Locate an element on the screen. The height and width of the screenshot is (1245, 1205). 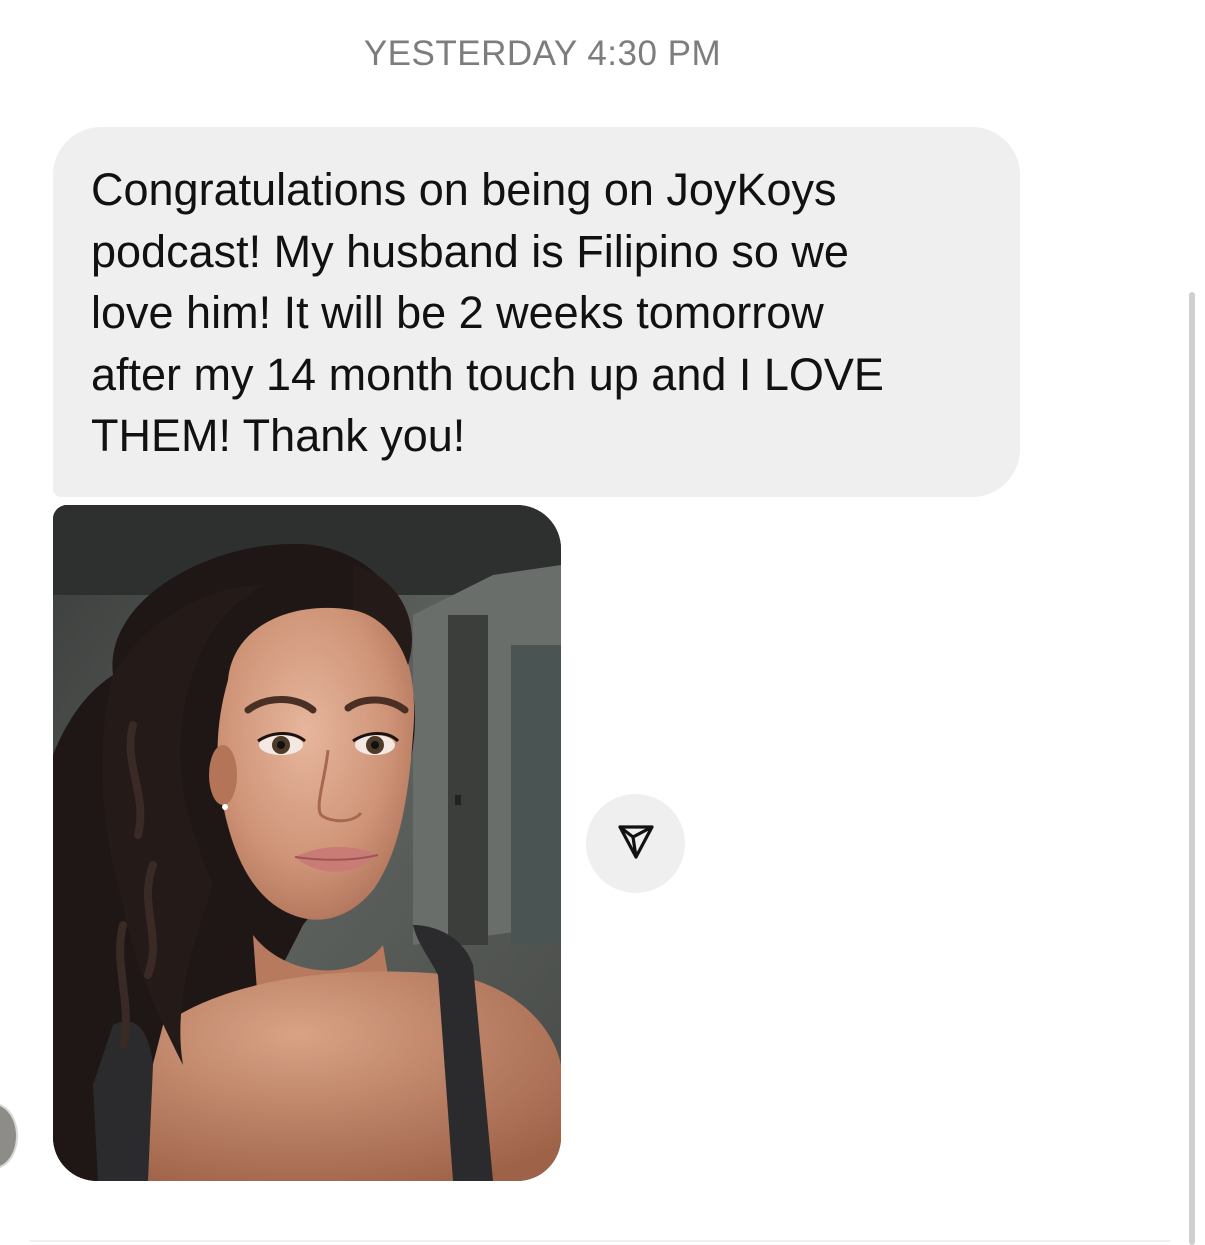
scrollbar is located at coordinates (1192, 768).